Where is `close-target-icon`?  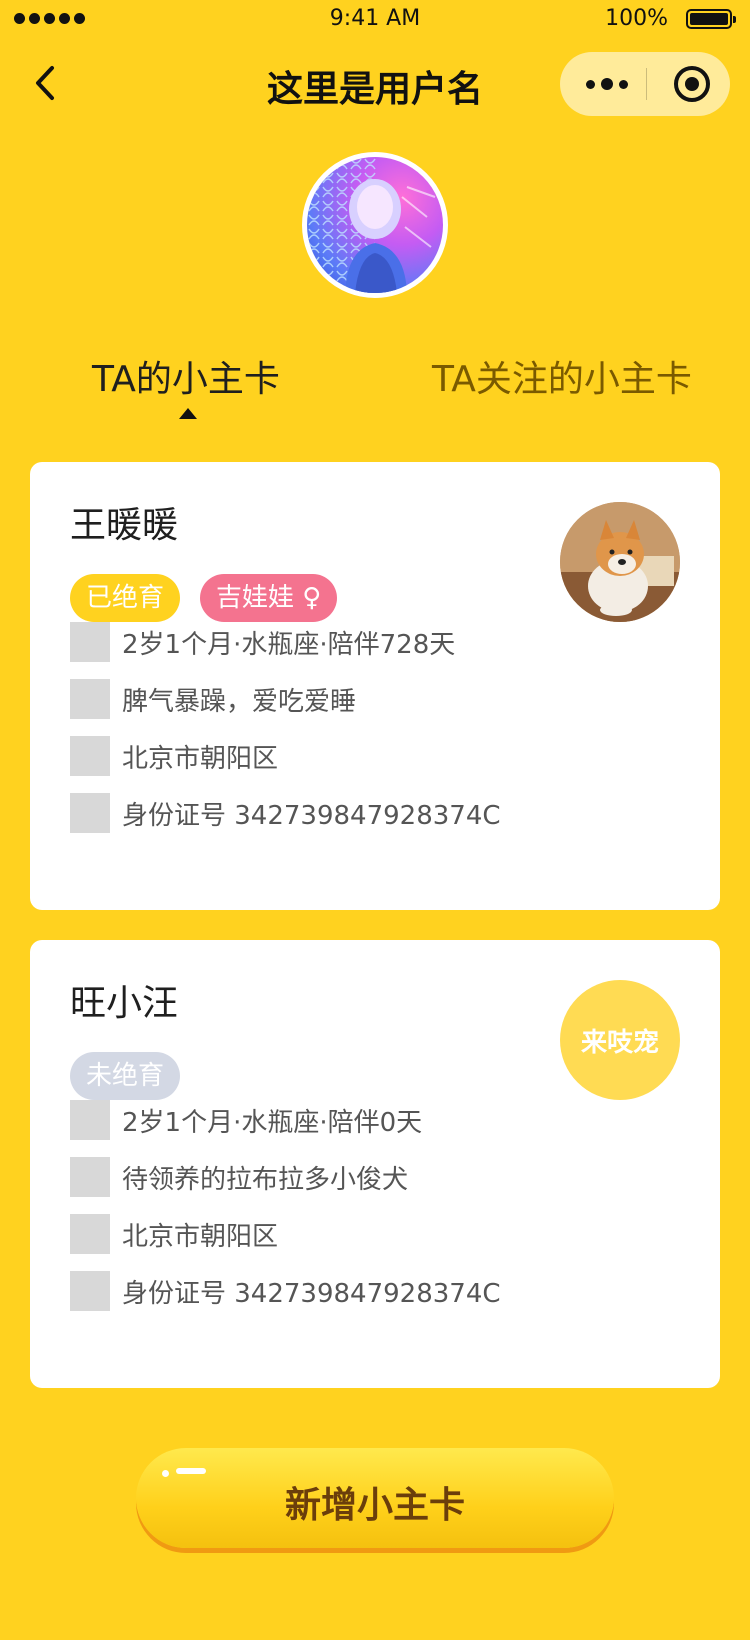 close-target-icon is located at coordinates (692, 84).